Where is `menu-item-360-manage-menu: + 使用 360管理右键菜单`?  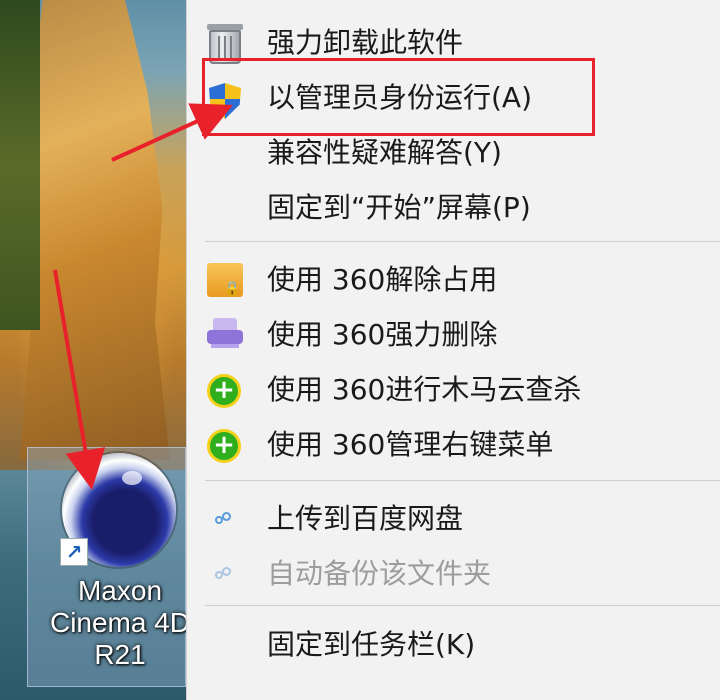
menu-item-360-manage-menu: + 使用 360管理右键菜单 is located at coordinates (453, 445).